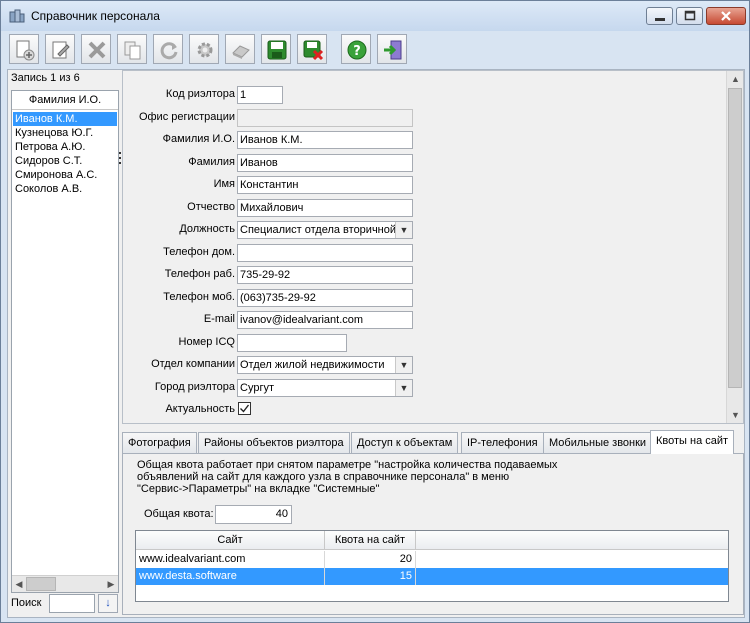  I want to click on tab-site-quotas: Квоты на сайт, so click(692, 442).